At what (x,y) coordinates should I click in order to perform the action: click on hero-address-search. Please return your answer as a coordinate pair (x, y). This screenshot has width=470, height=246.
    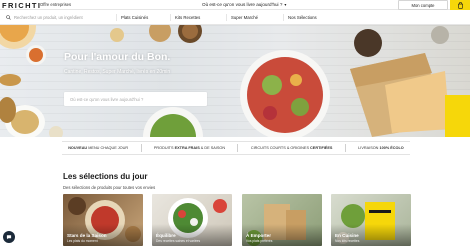
    Looking at the image, I should click on (135, 99).